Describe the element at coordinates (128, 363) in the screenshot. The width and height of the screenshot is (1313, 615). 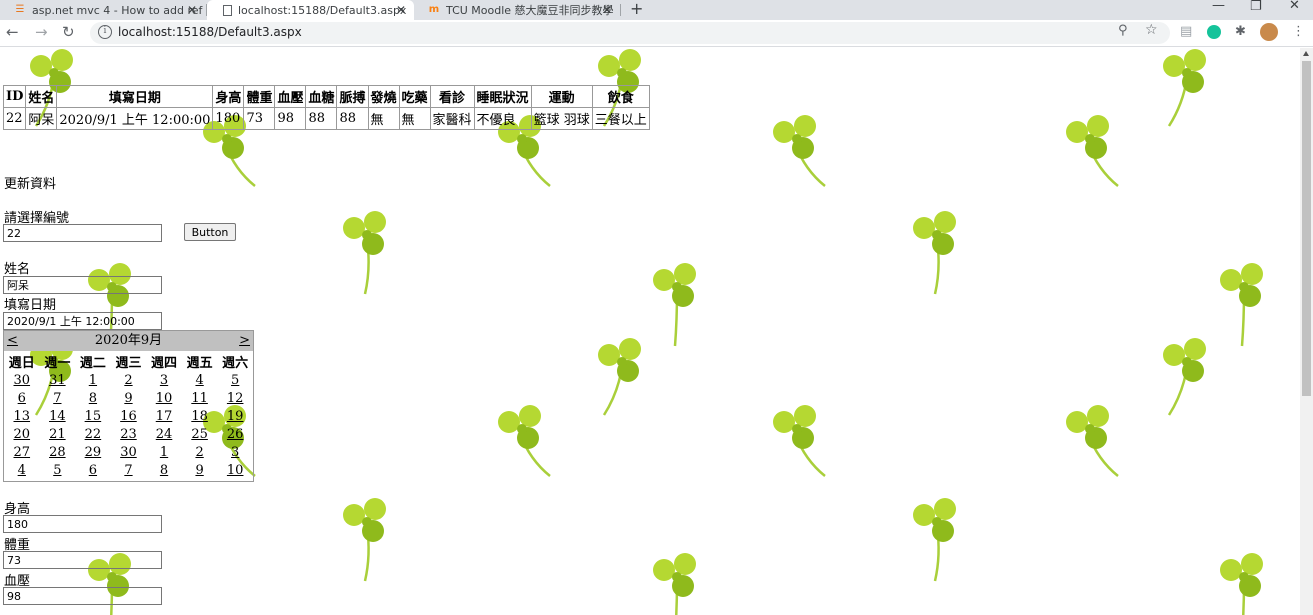
I see `calendar-weekday: 週三` at that location.